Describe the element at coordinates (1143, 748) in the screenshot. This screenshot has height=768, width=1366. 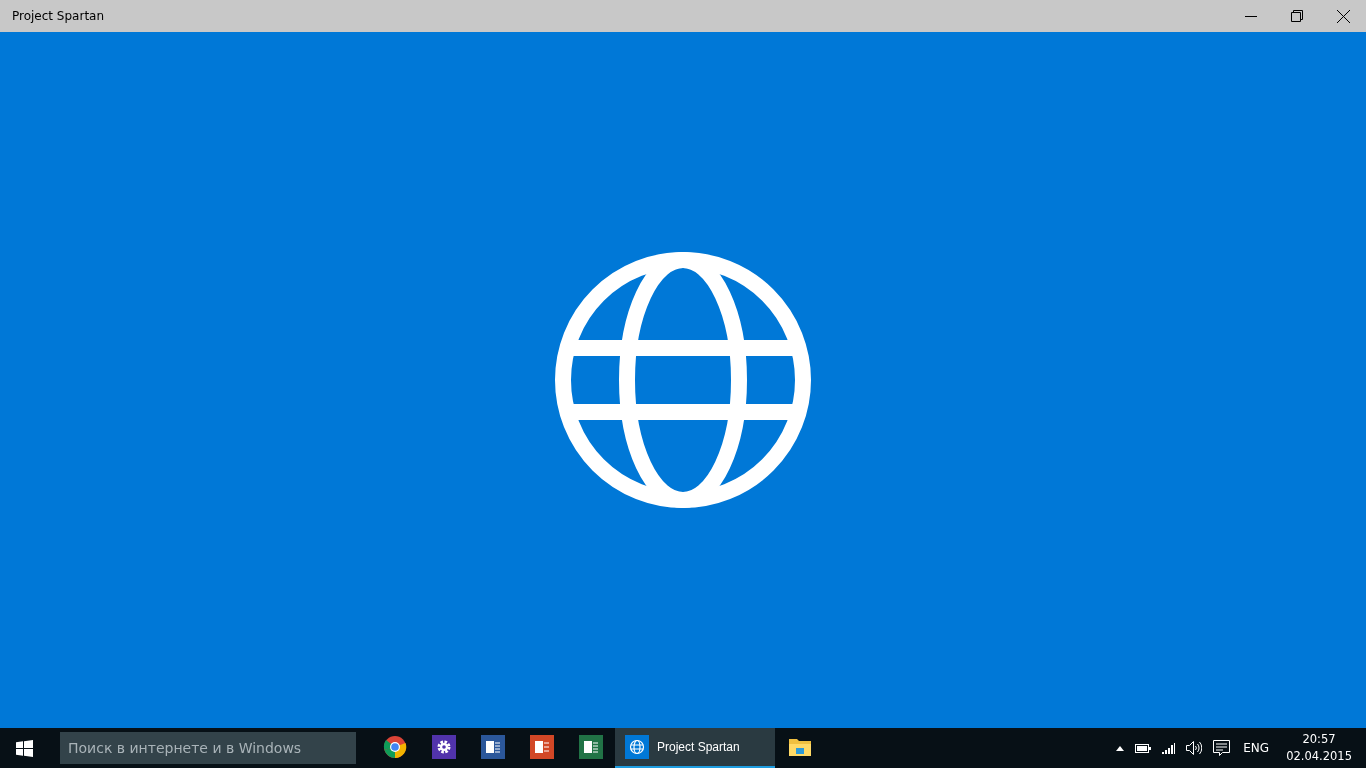
I see `battery-icon` at that location.